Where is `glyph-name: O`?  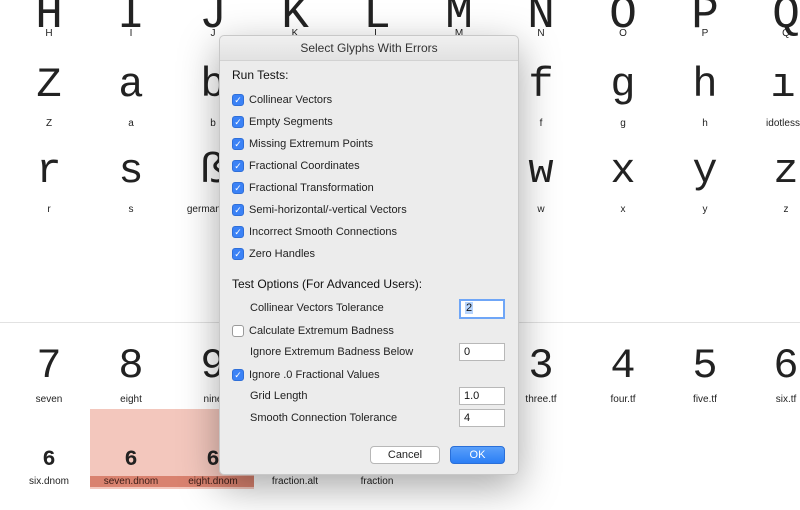
glyph-name: O is located at coordinates (623, 33).